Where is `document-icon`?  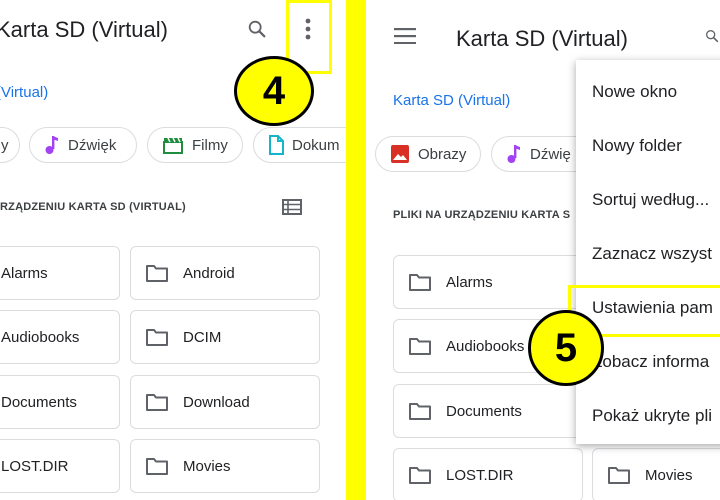
document-icon is located at coordinates (276, 145).